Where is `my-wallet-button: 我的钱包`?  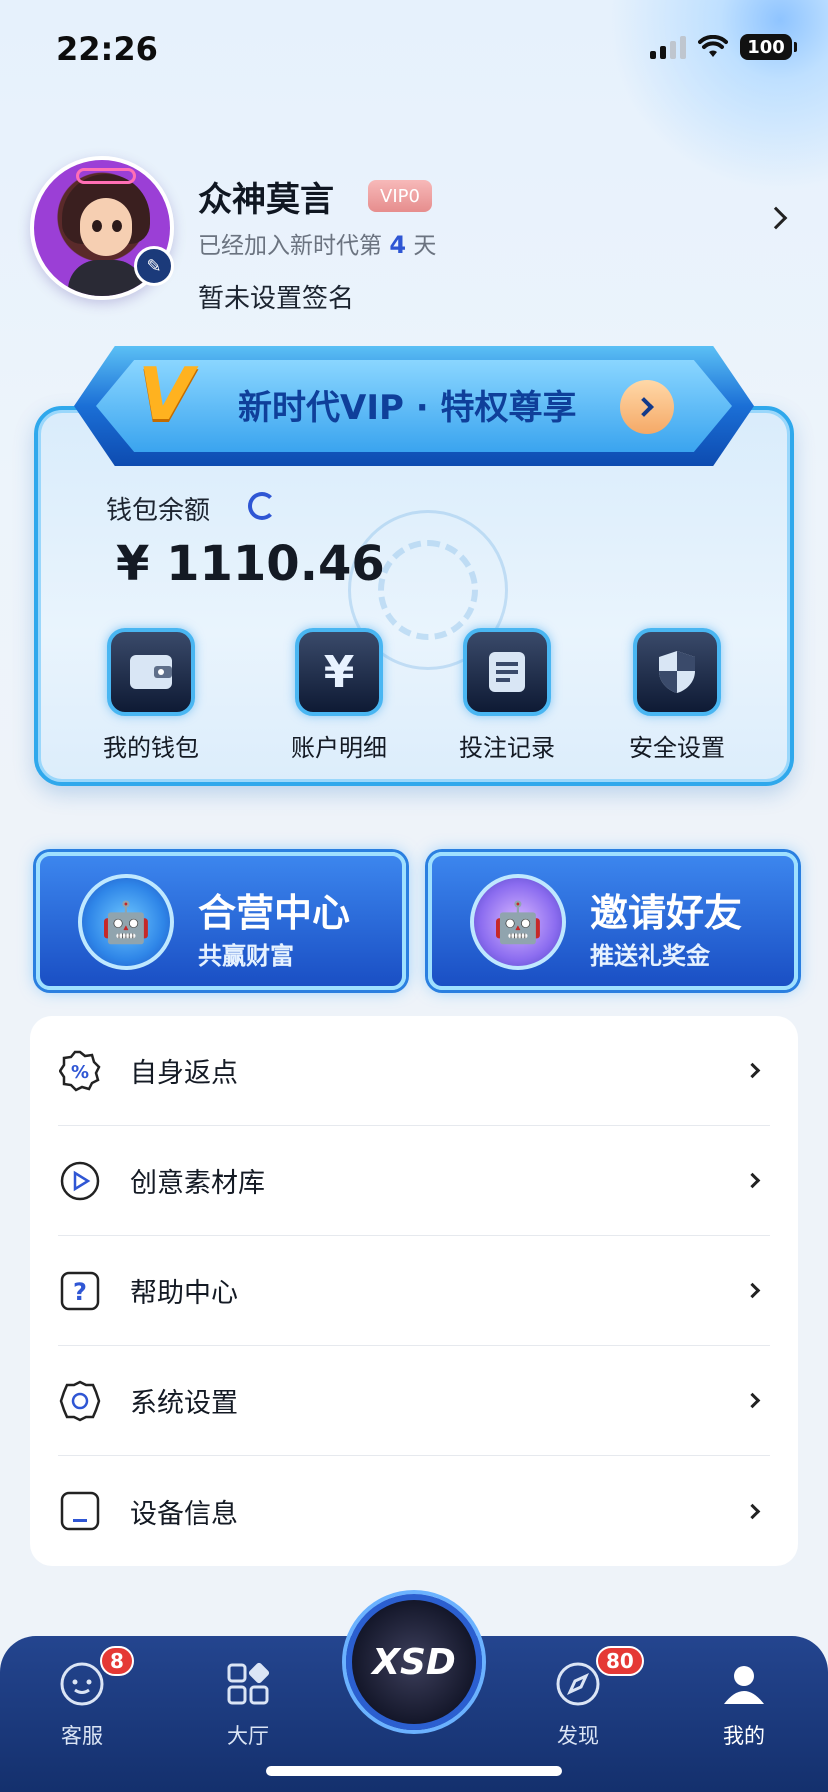
my-wallet-button: 我的钱包 is located at coordinates (151, 695).